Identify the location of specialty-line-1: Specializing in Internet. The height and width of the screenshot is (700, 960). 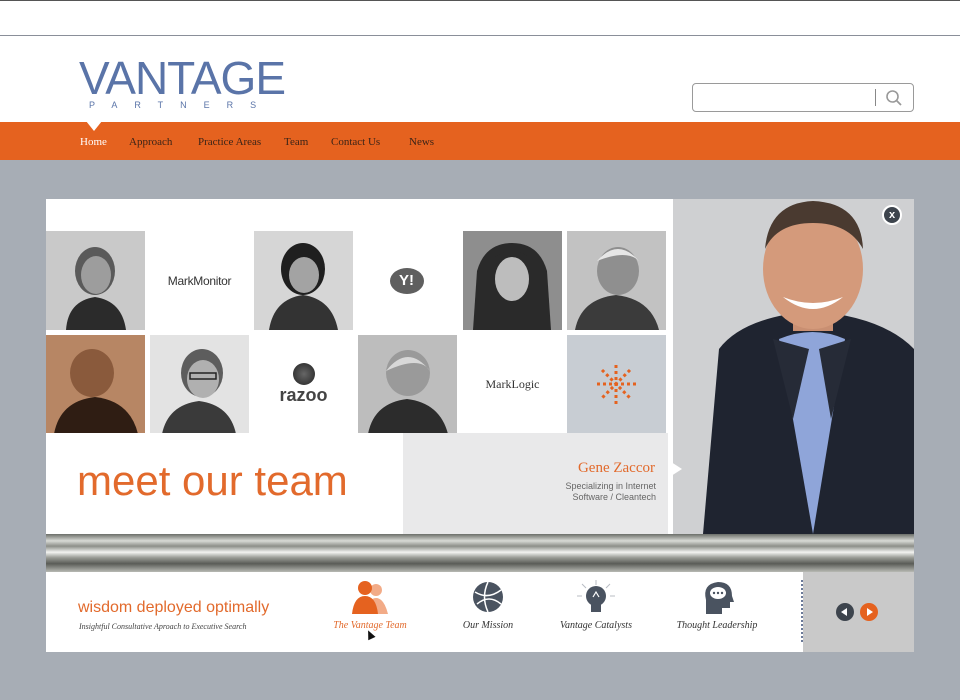
(610, 486).